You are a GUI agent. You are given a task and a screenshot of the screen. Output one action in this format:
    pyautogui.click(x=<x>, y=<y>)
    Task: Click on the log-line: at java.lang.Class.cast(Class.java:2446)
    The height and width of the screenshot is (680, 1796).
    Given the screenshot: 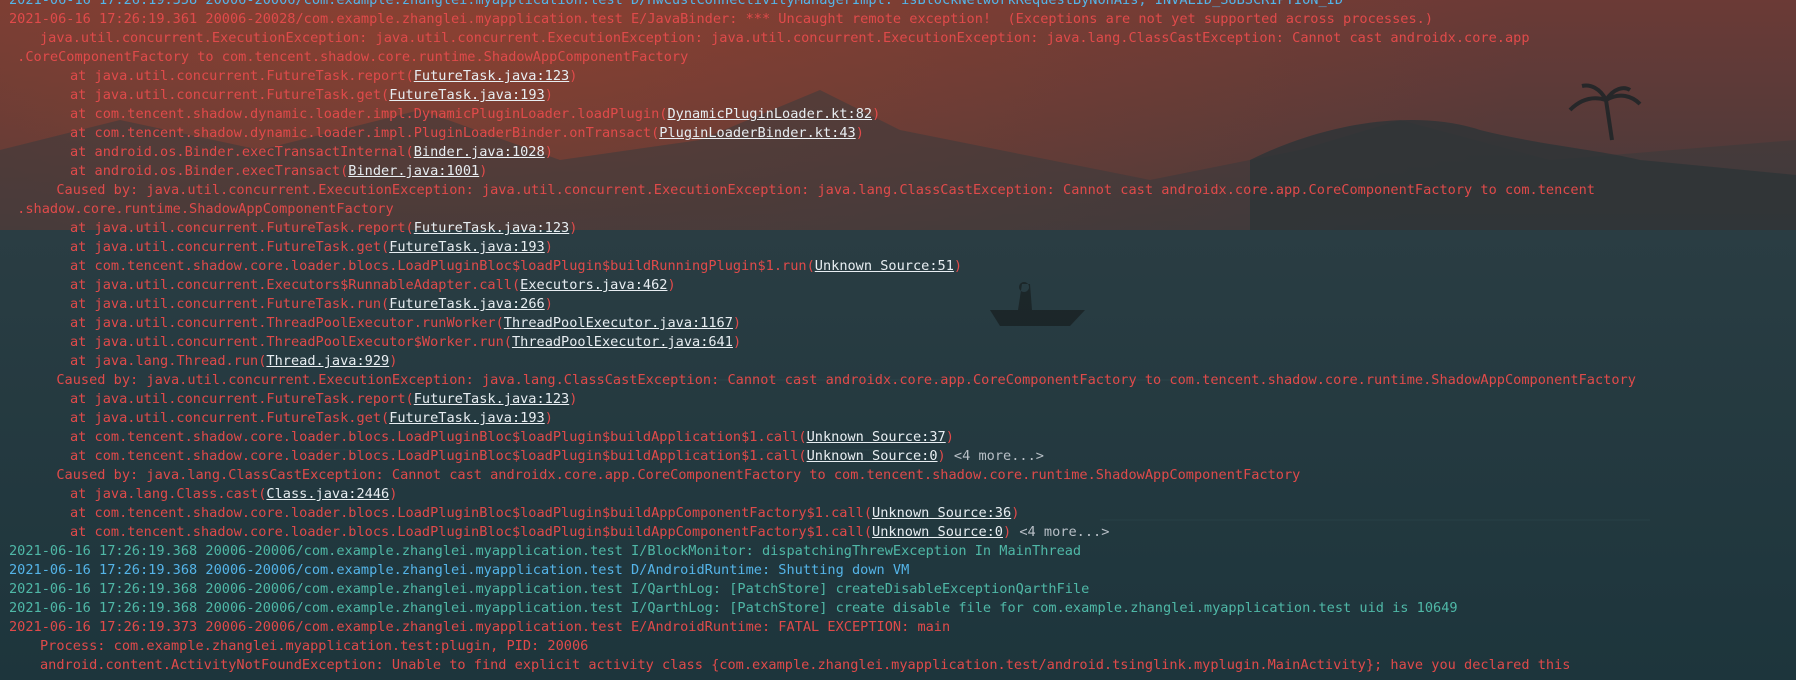 What is the action you would take?
    pyautogui.click(x=233, y=494)
    